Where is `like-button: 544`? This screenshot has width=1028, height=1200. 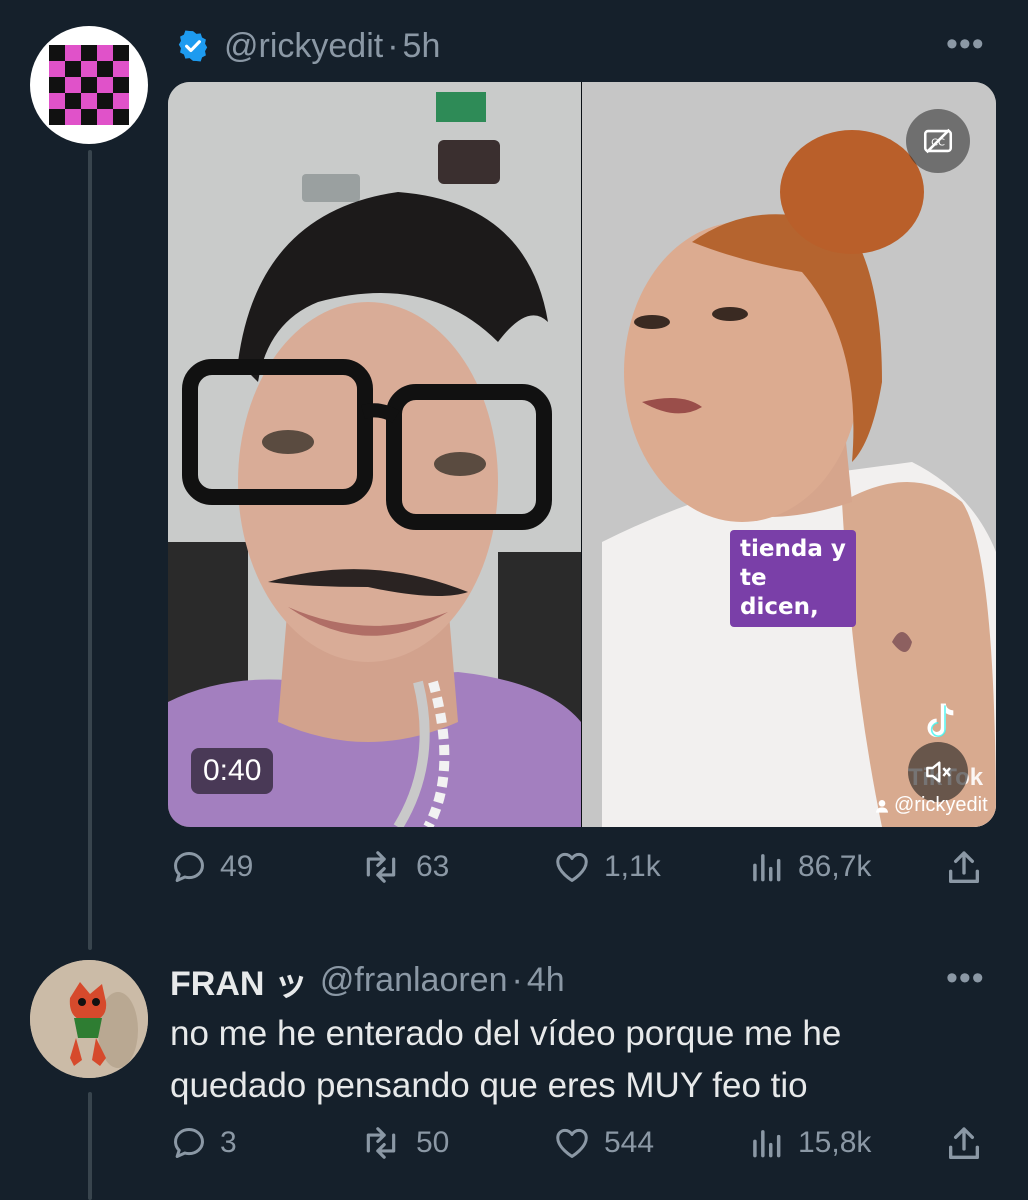
like-button: 544 is located at coordinates (603, 1143).